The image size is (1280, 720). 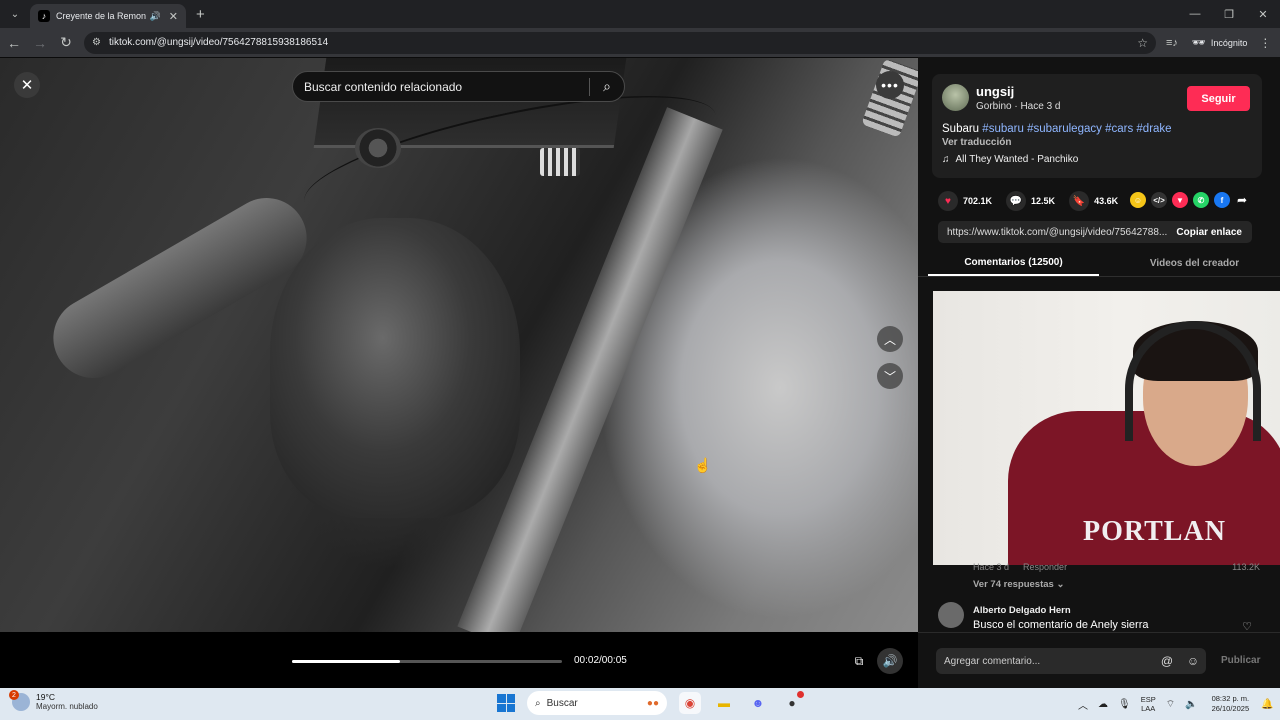 I want to click on reload-button: ↻, so click(x=66, y=43).